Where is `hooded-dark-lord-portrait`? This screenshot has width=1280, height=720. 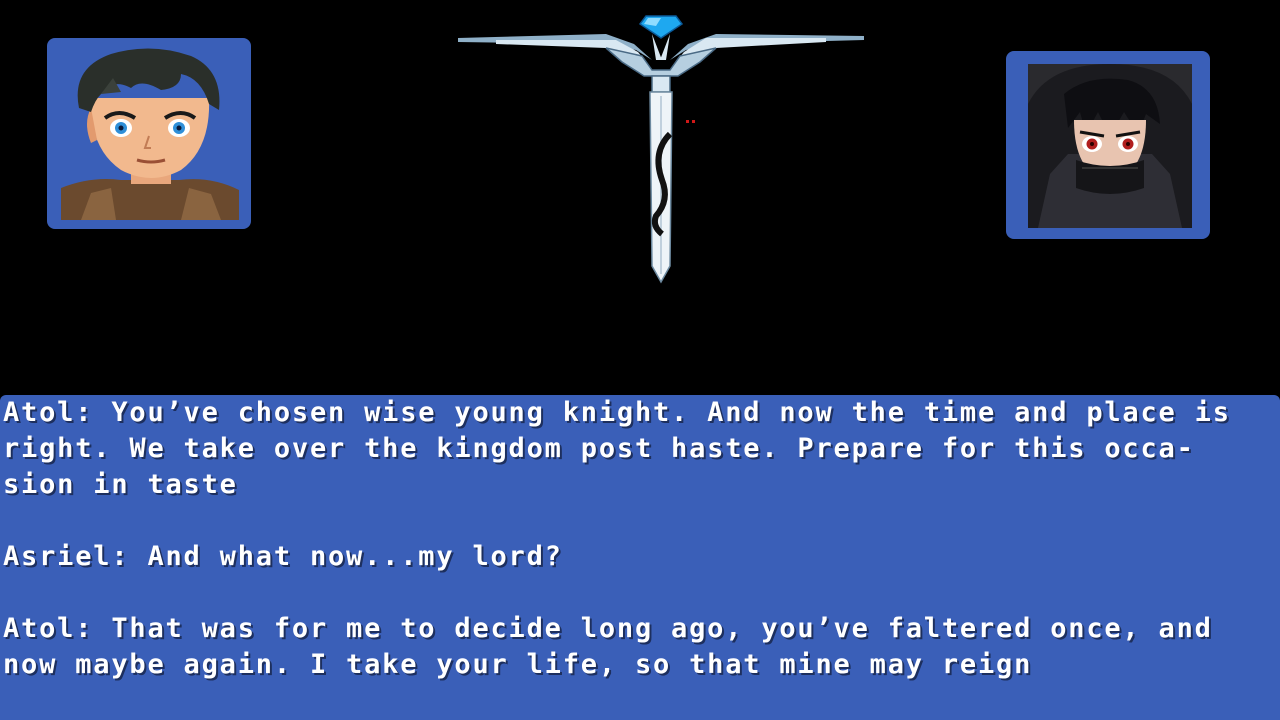
hooded-dark-lord-portrait is located at coordinates (1110, 146).